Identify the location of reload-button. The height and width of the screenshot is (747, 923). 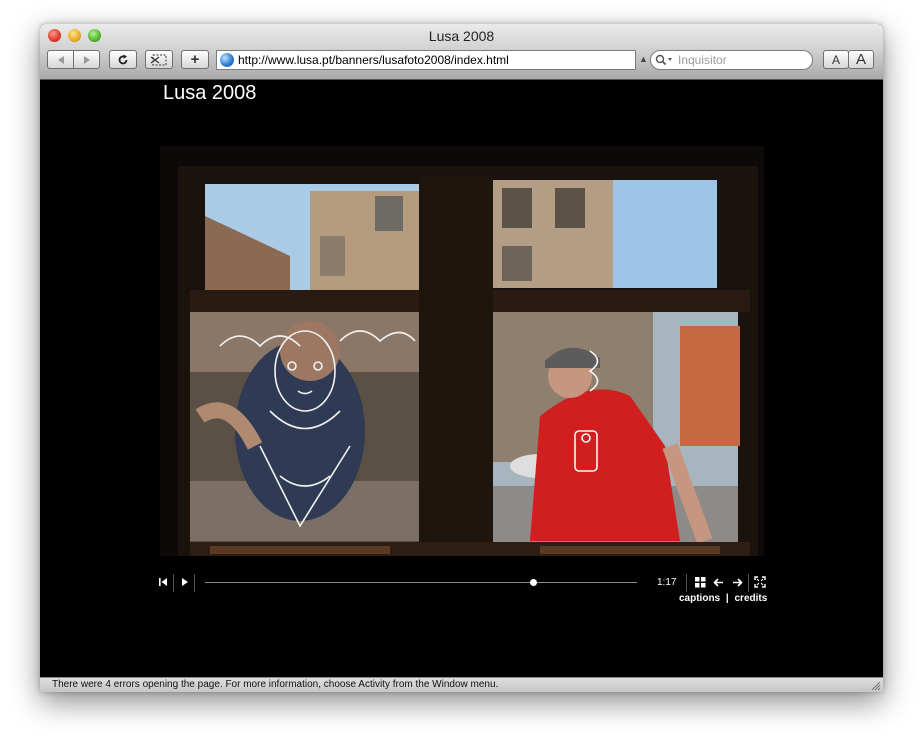
(123, 59).